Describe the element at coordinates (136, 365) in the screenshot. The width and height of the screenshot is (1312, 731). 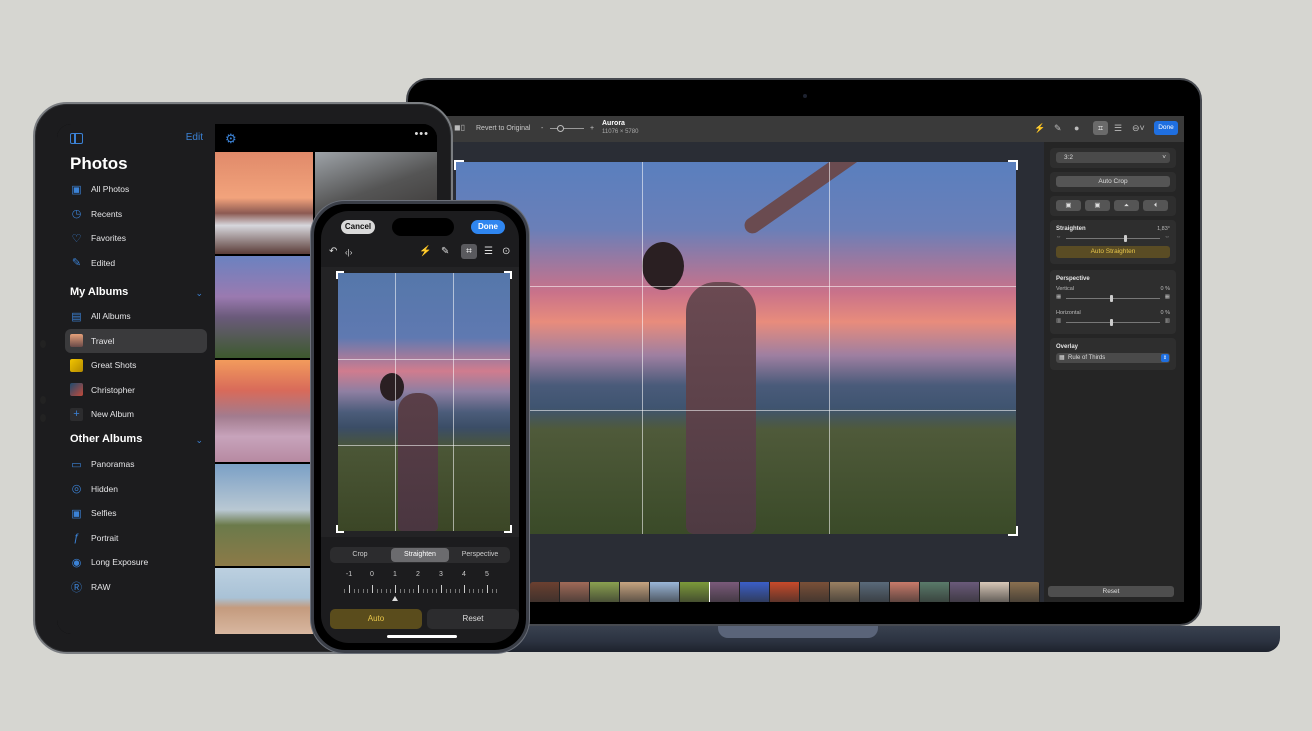
I see `sidebar-item-great-shots: Great Shots` at that location.